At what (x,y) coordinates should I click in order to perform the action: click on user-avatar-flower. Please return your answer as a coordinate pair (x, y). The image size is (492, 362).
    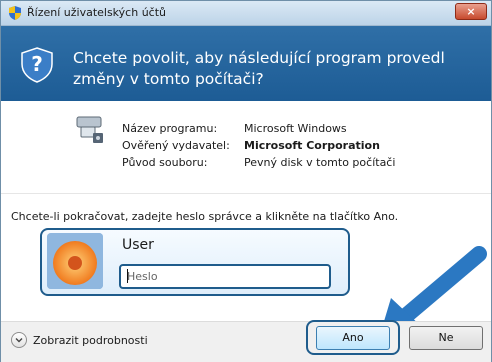
    Looking at the image, I should click on (75, 261).